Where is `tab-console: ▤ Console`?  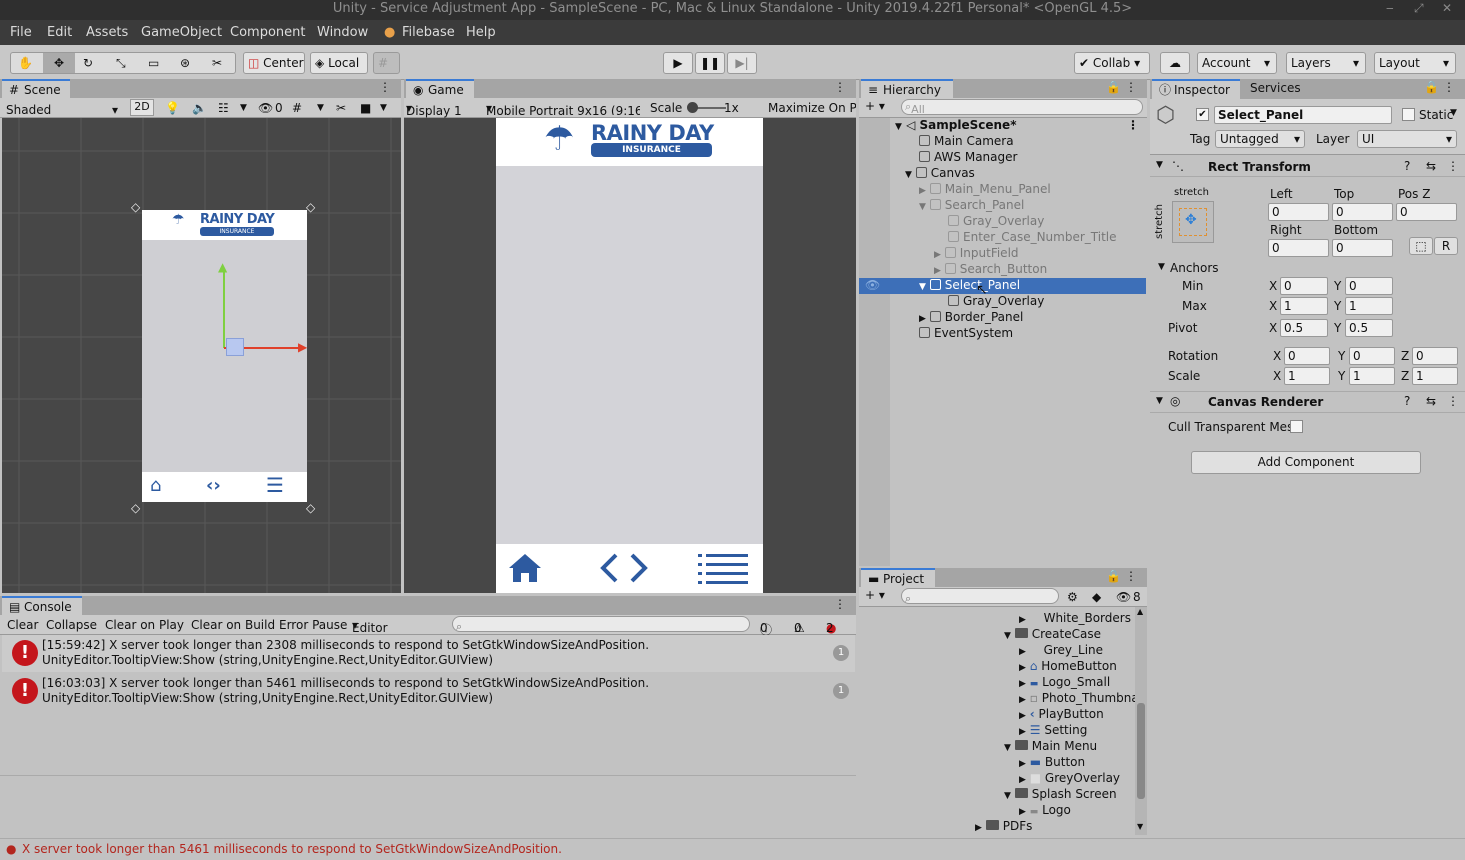 tab-console: ▤ Console is located at coordinates (42, 606).